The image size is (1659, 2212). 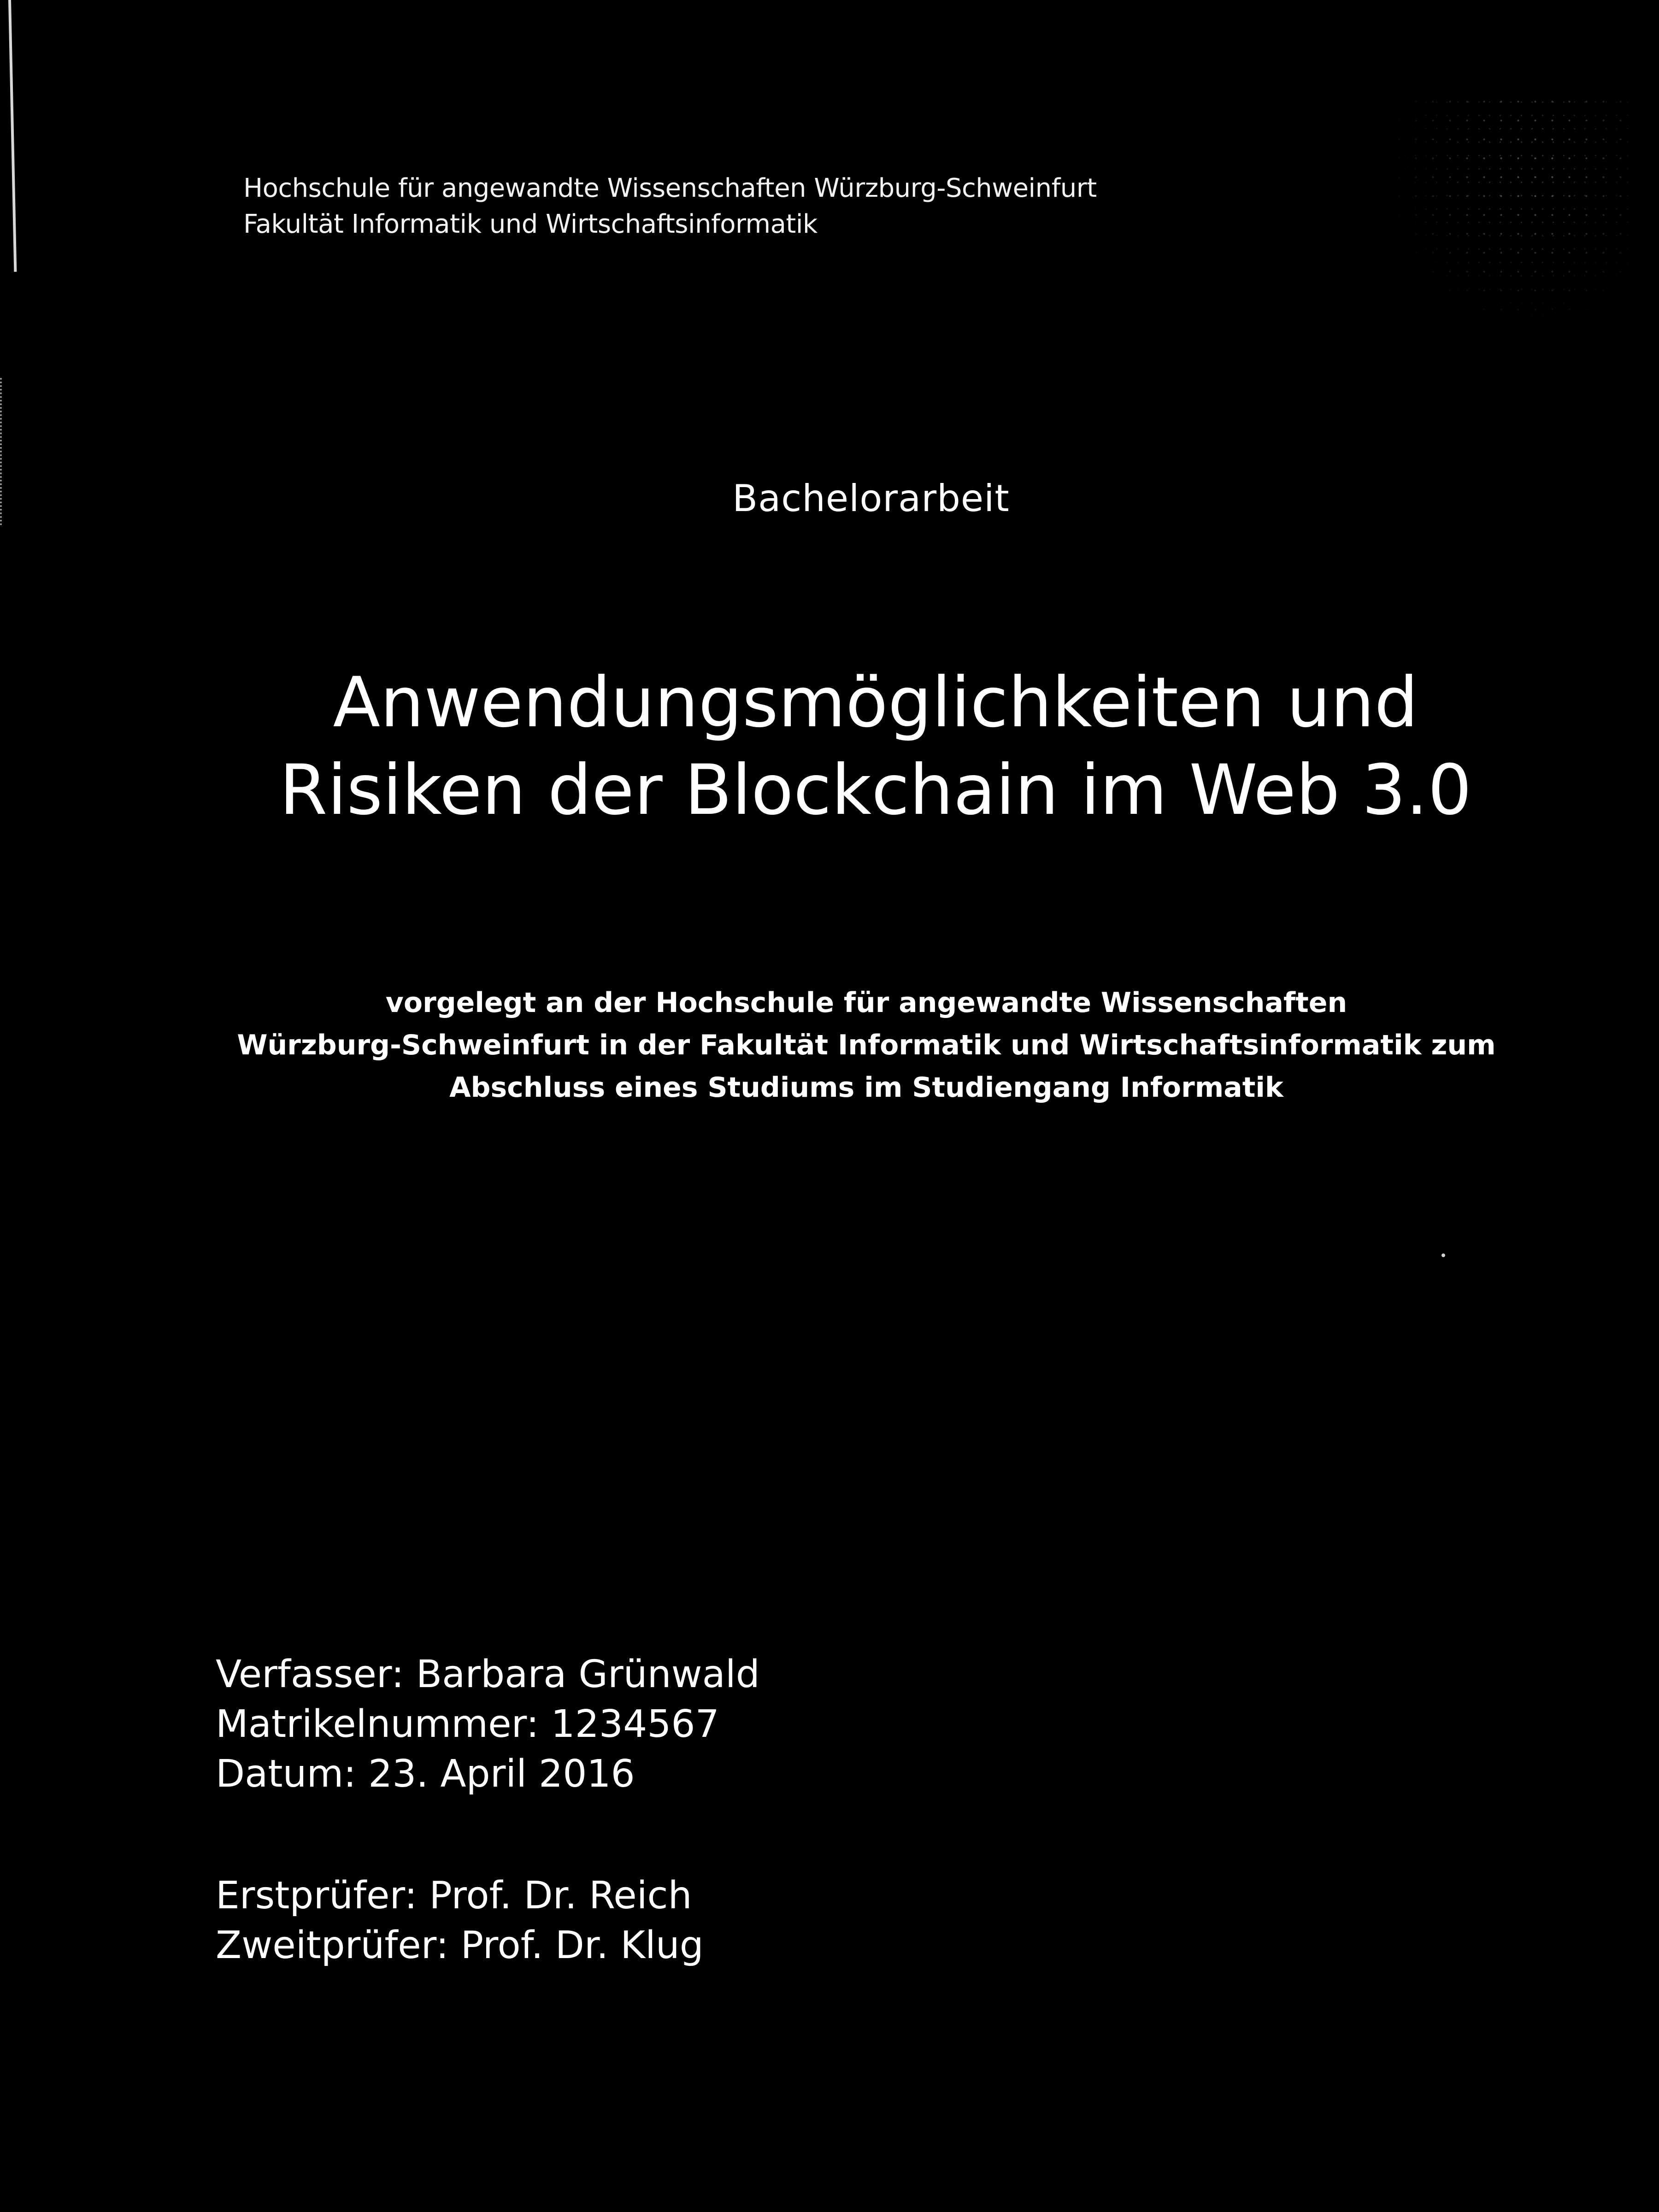 What do you see at coordinates (454, 1896) in the screenshot?
I see `first-examiner-line: Erstprüfer: Prof. Dr. Reich` at bounding box center [454, 1896].